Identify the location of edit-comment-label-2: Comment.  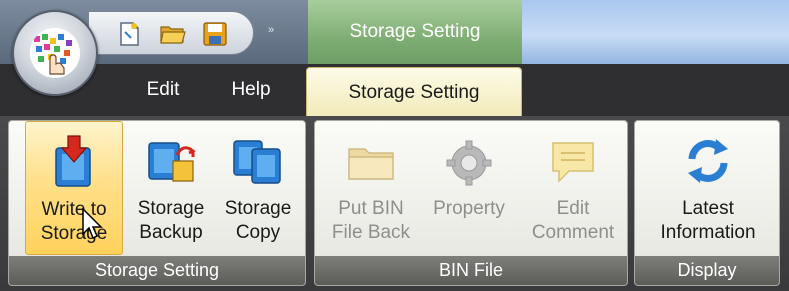
(573, 232).